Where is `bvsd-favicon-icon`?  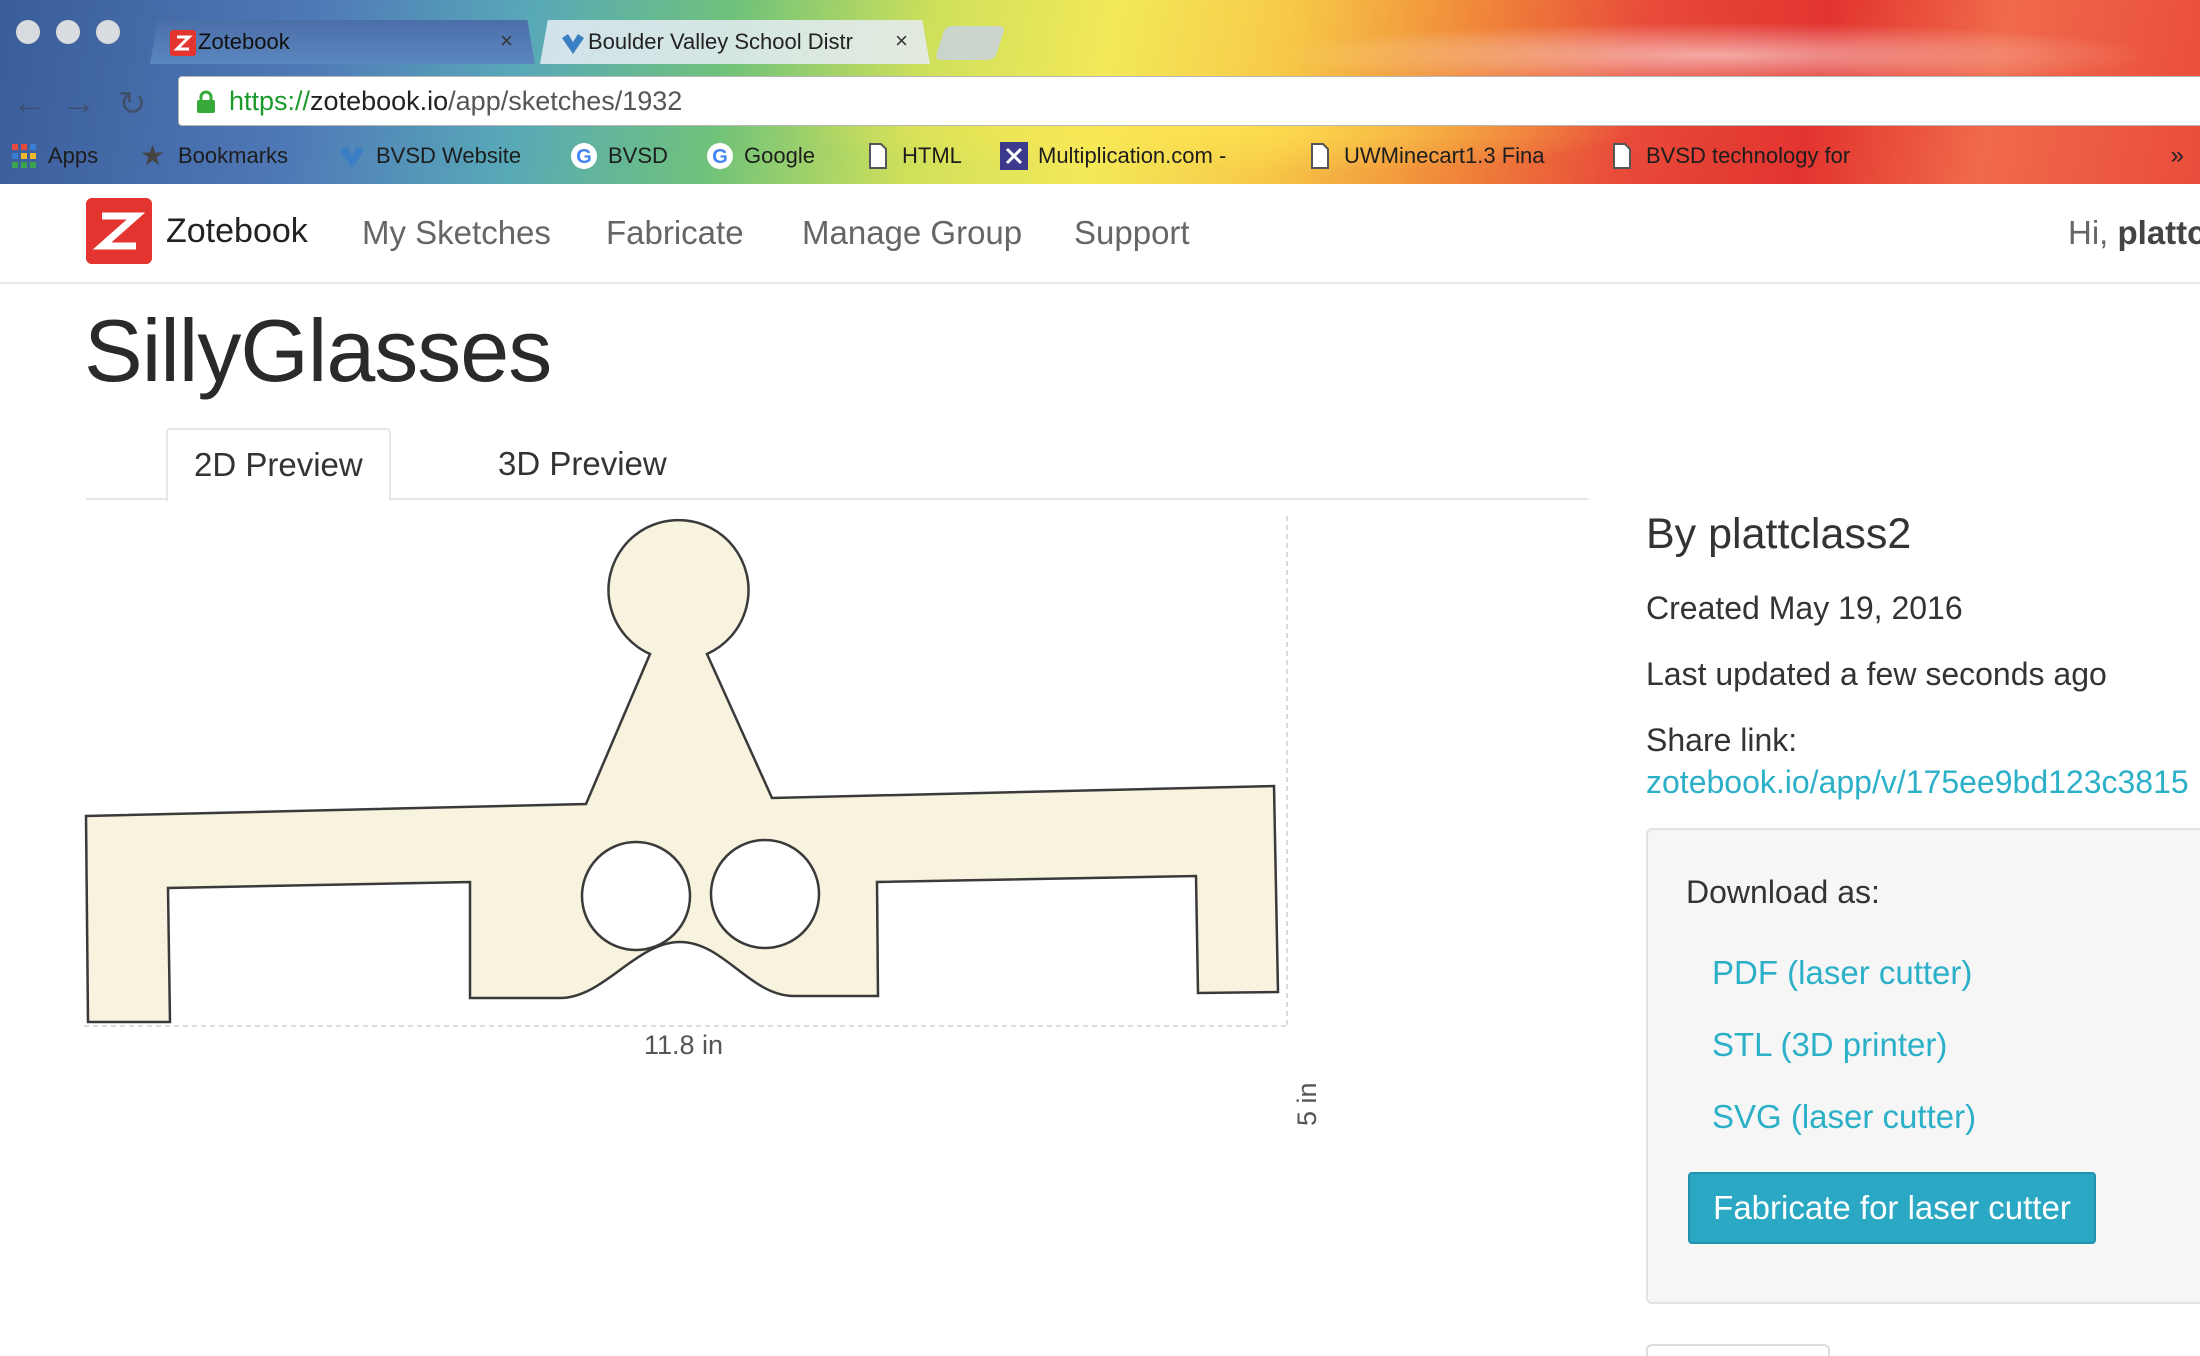 bvsd-favicon-icon is located at coordinates (573, 44).